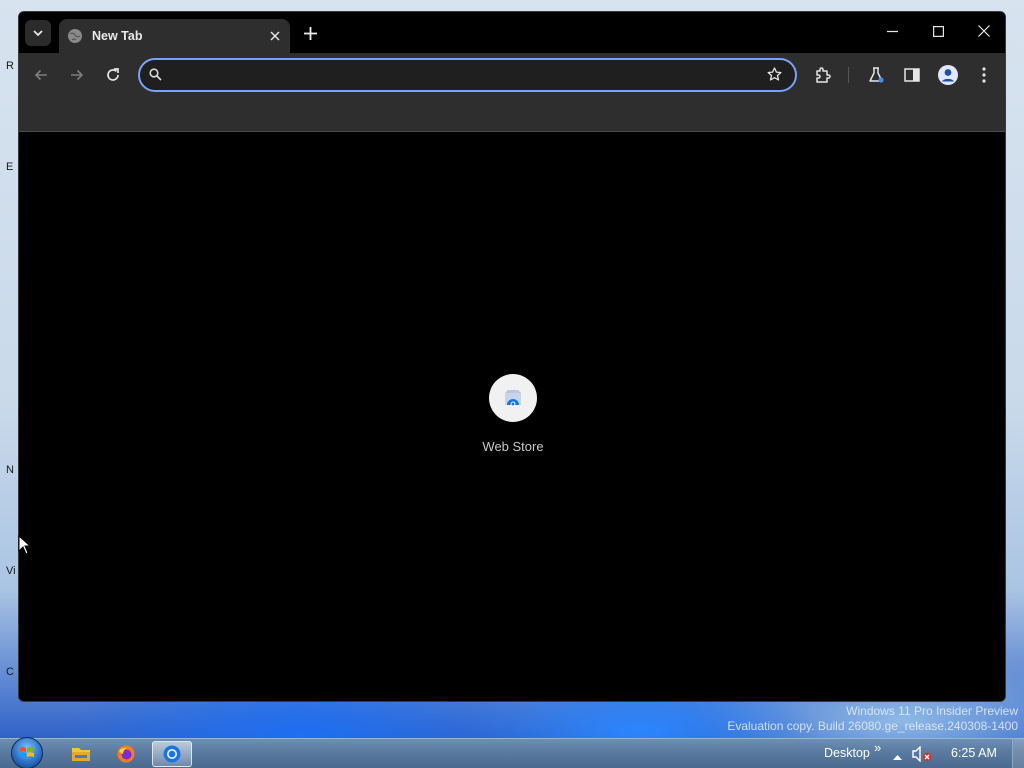 The height and width of the screenshot is (768, 1024). Describe the element at coordinates (155, 77) in the screenshot. I see `search-icon` at that location.